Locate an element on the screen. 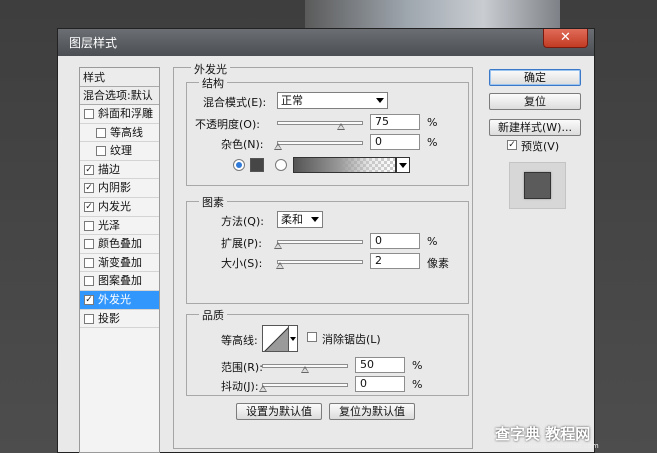  watermark: 查字典 教程网 is located at coordinates (543, 434).